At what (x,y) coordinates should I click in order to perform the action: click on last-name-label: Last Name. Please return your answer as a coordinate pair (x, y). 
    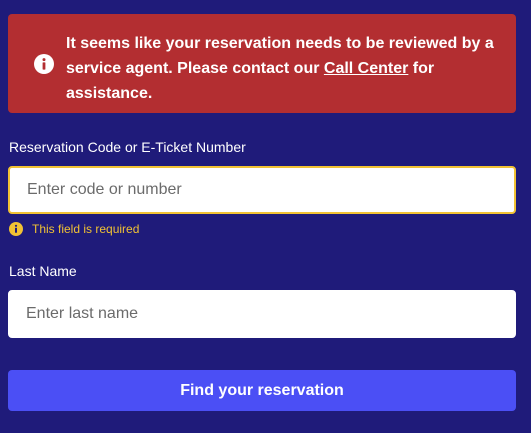
    Looking at the image, I should click on (43, 271).